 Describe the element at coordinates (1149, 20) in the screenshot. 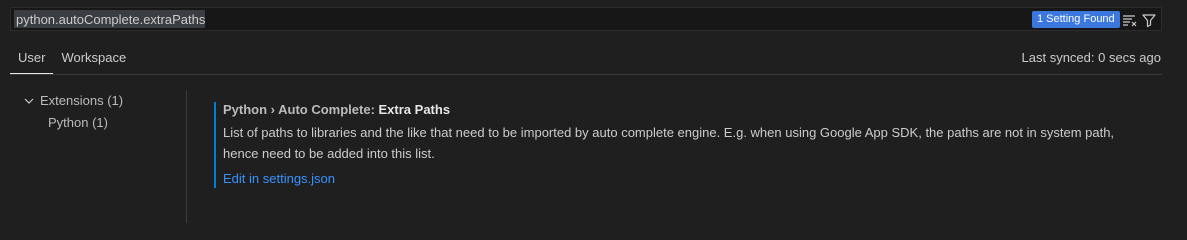

I see `filter-icon` at that location.